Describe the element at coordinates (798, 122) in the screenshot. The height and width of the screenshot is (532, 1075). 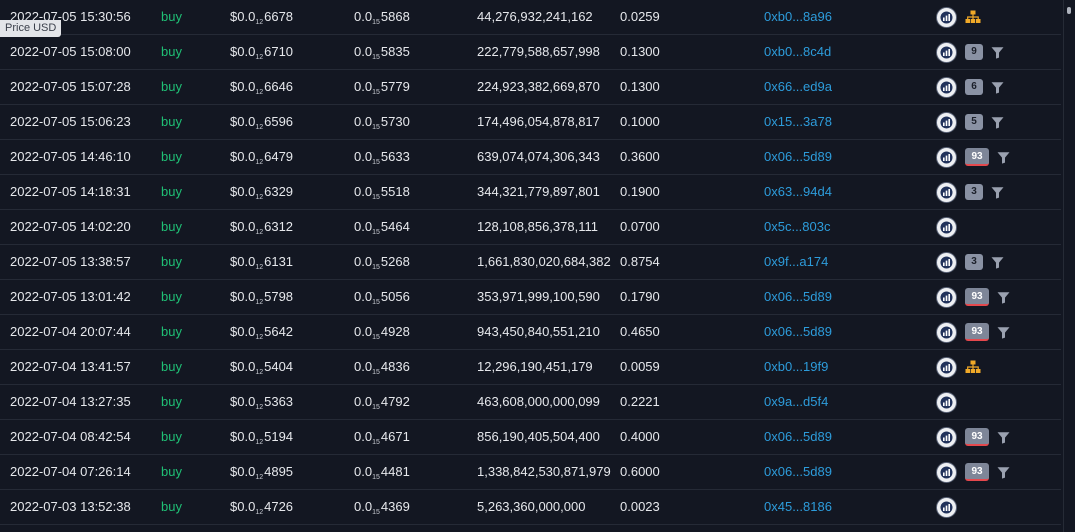
I see `maker-address-link: 0x15...3a78` at that location.